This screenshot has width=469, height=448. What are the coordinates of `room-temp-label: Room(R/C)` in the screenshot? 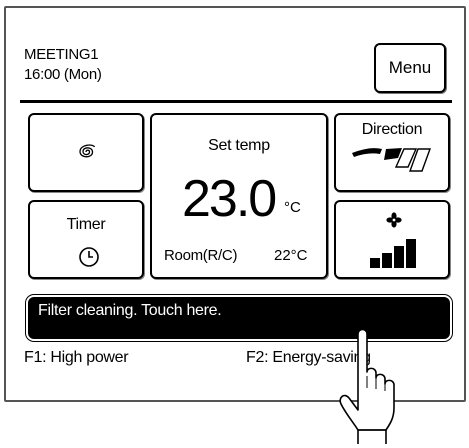 It's located at (201, 255).